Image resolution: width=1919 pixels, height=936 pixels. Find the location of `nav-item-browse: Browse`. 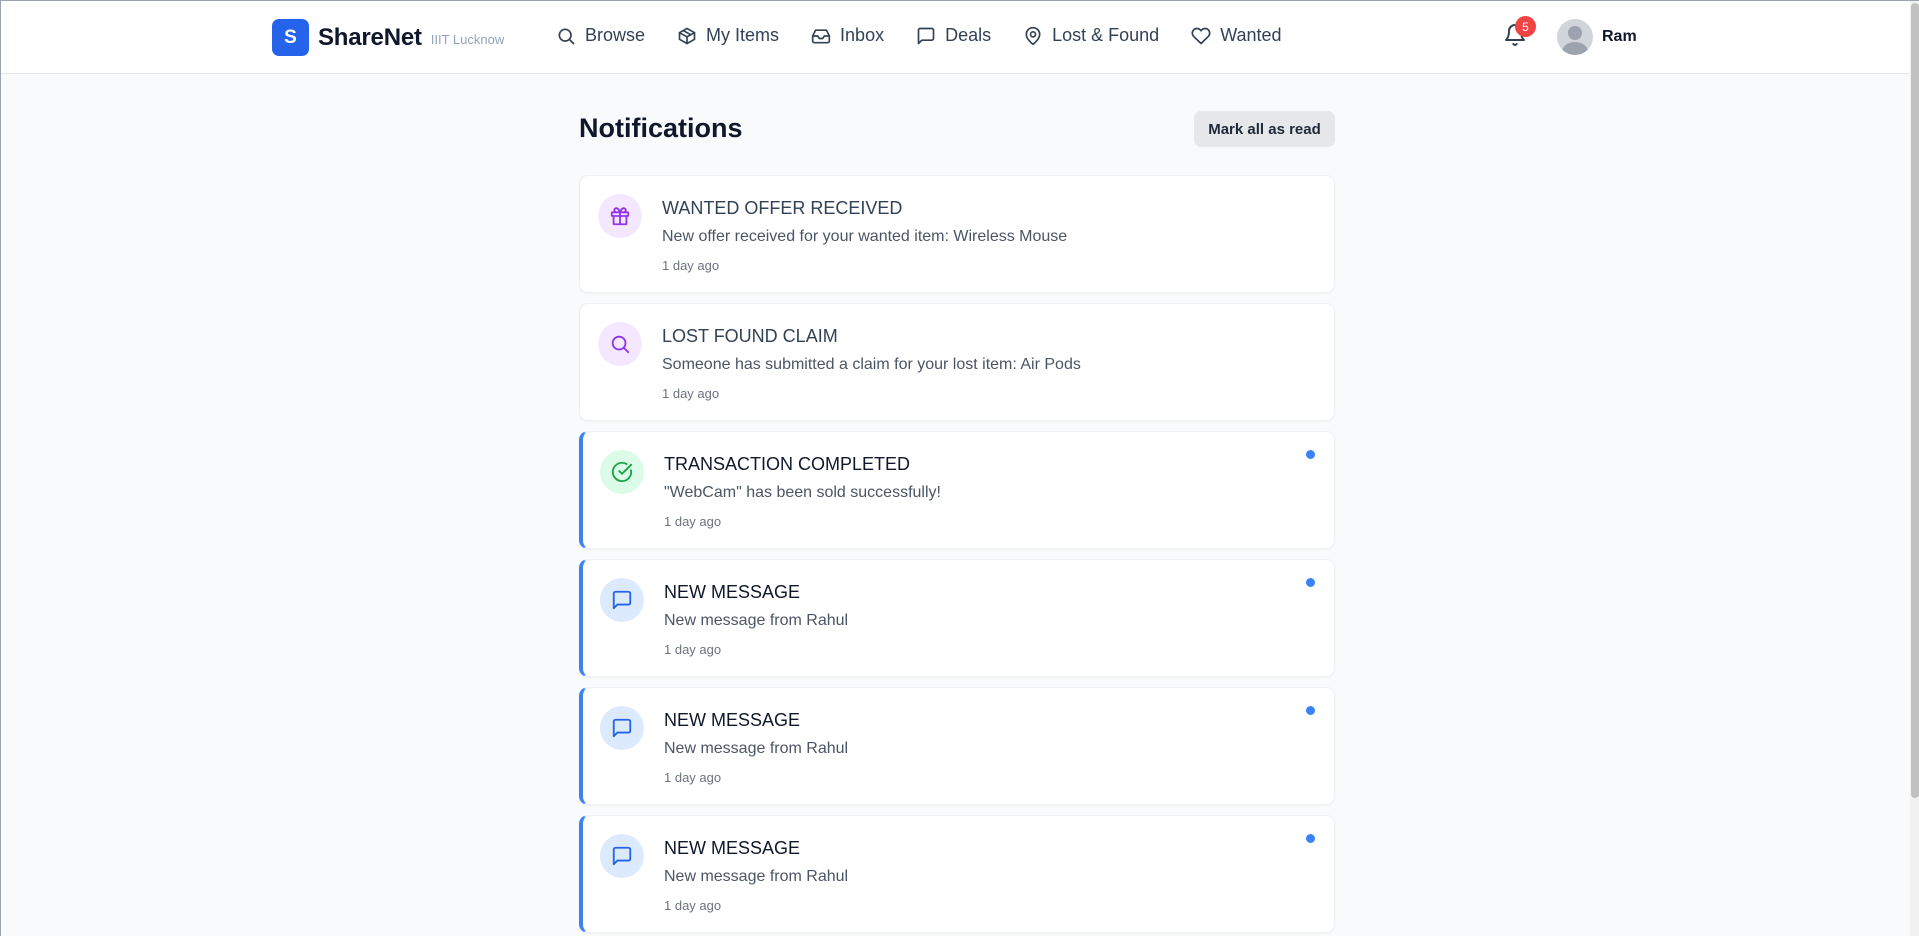

nav-item-browse: Browse is located at coordinates (600, 35).